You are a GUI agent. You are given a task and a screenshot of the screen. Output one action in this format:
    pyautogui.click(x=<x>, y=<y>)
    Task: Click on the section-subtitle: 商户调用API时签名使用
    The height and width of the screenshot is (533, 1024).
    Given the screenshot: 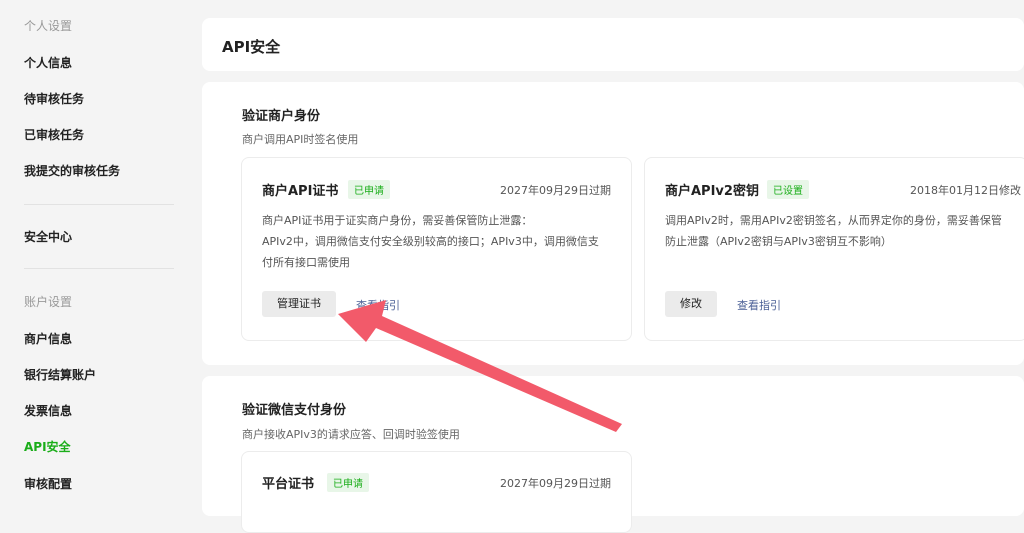 What is the action you would take?
    pyautogui.click(x=300, y=139)
    